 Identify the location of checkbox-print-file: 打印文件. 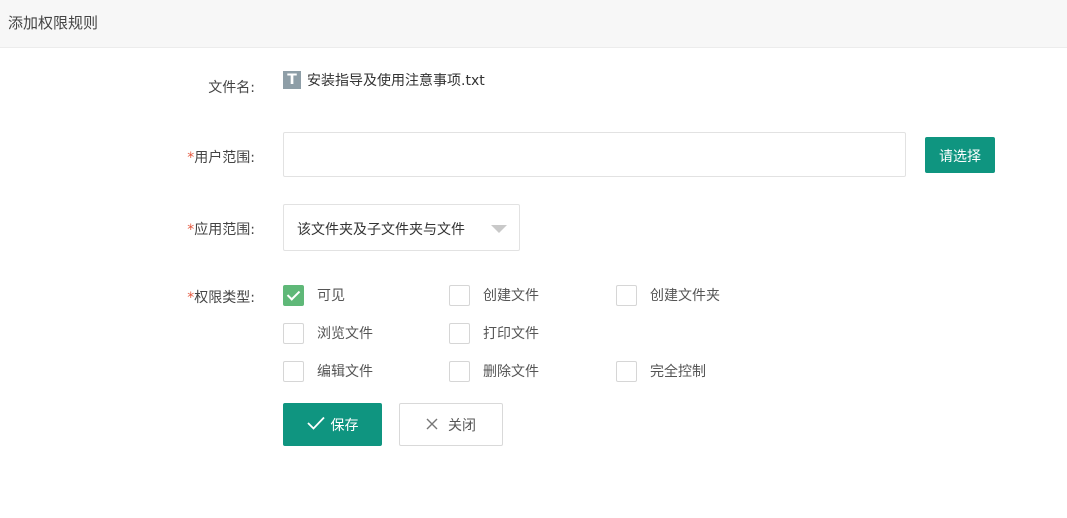
(494, 333).